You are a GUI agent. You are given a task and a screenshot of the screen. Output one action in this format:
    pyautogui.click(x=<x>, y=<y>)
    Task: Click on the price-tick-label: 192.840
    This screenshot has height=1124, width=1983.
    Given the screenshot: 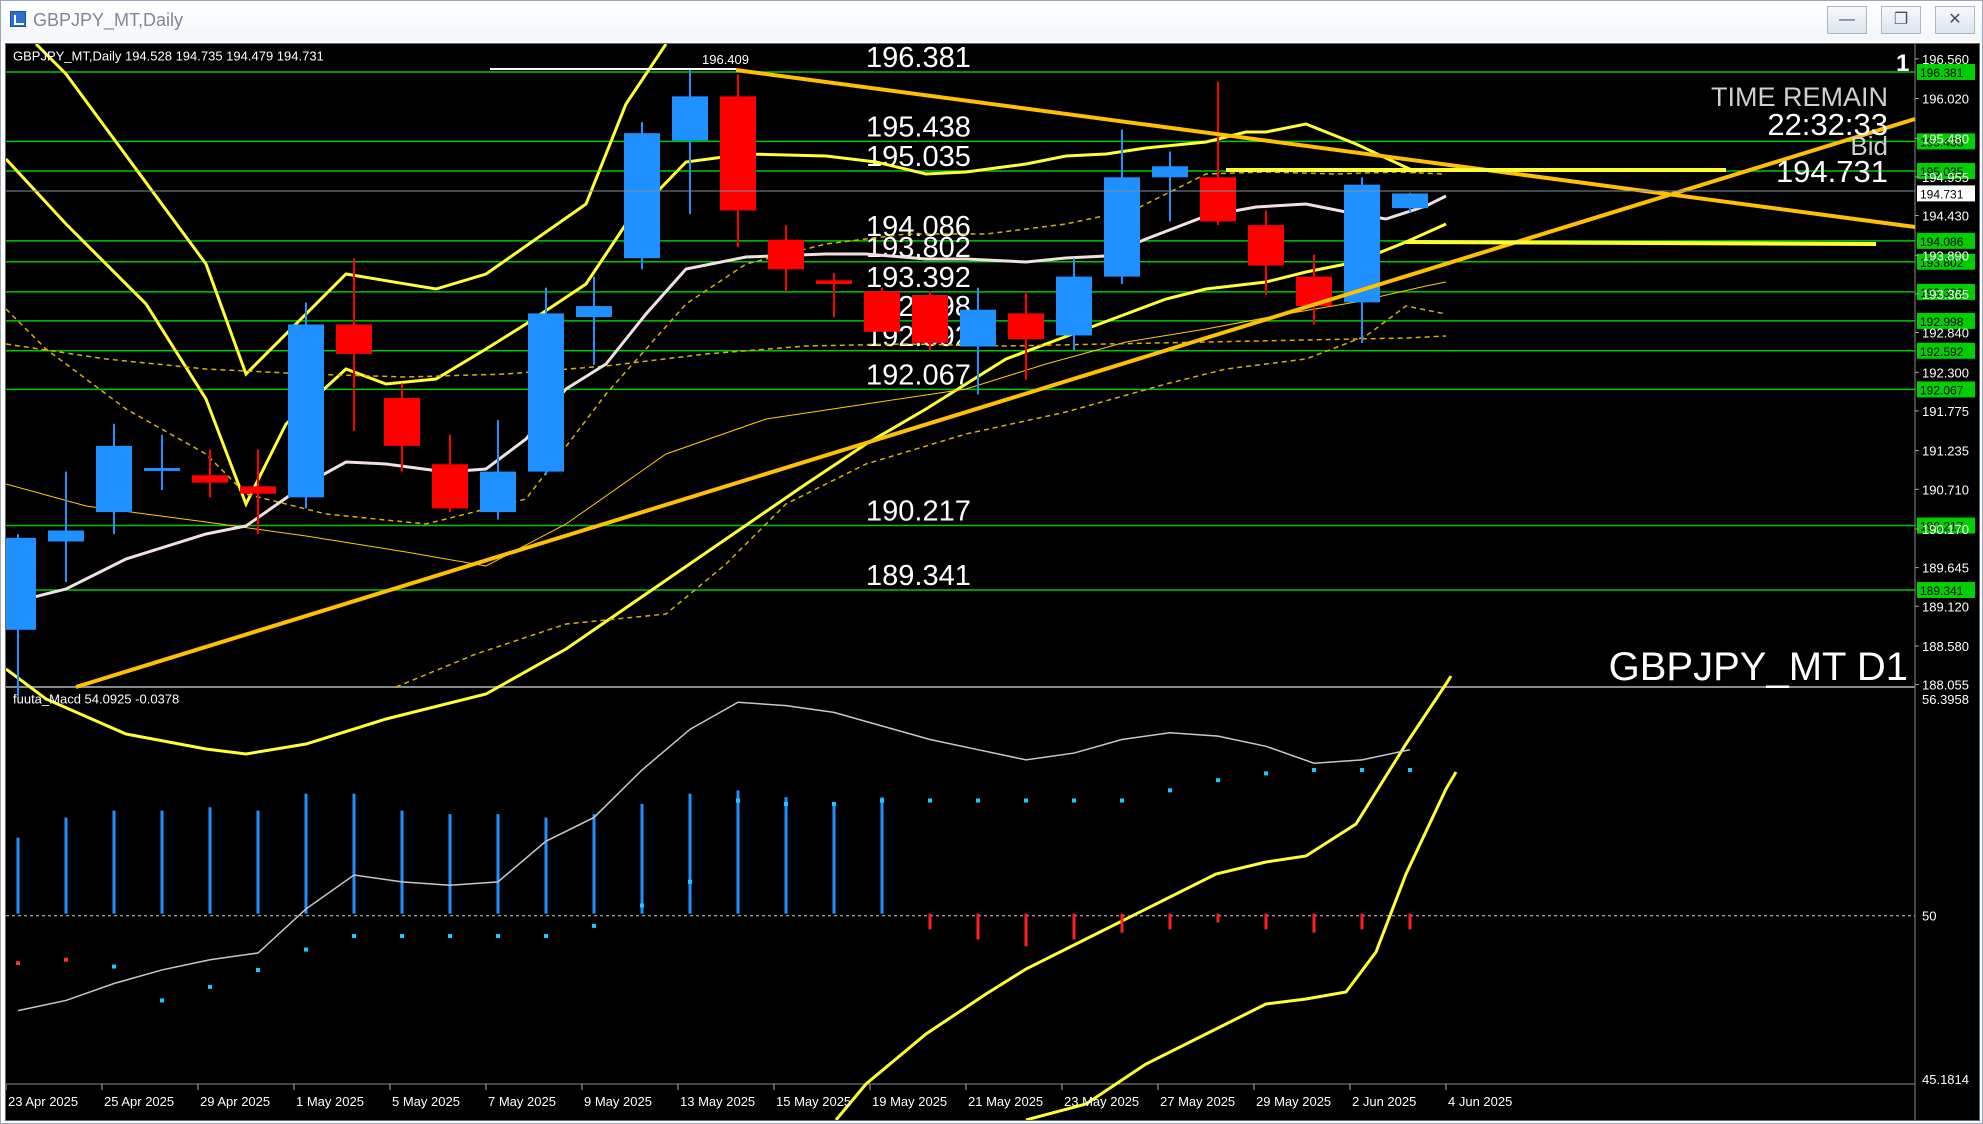 What is the action you would take?
    pyautogui.click(x=1945, y=333)
    